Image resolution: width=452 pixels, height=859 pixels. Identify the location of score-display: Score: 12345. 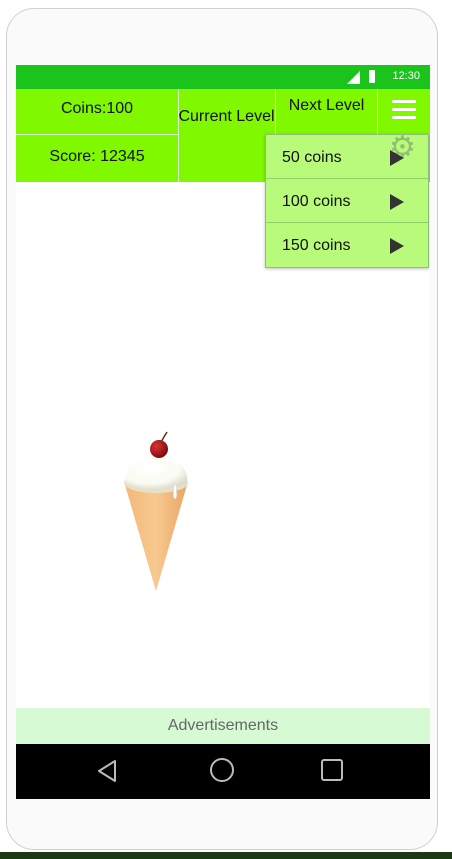
(97, 156).